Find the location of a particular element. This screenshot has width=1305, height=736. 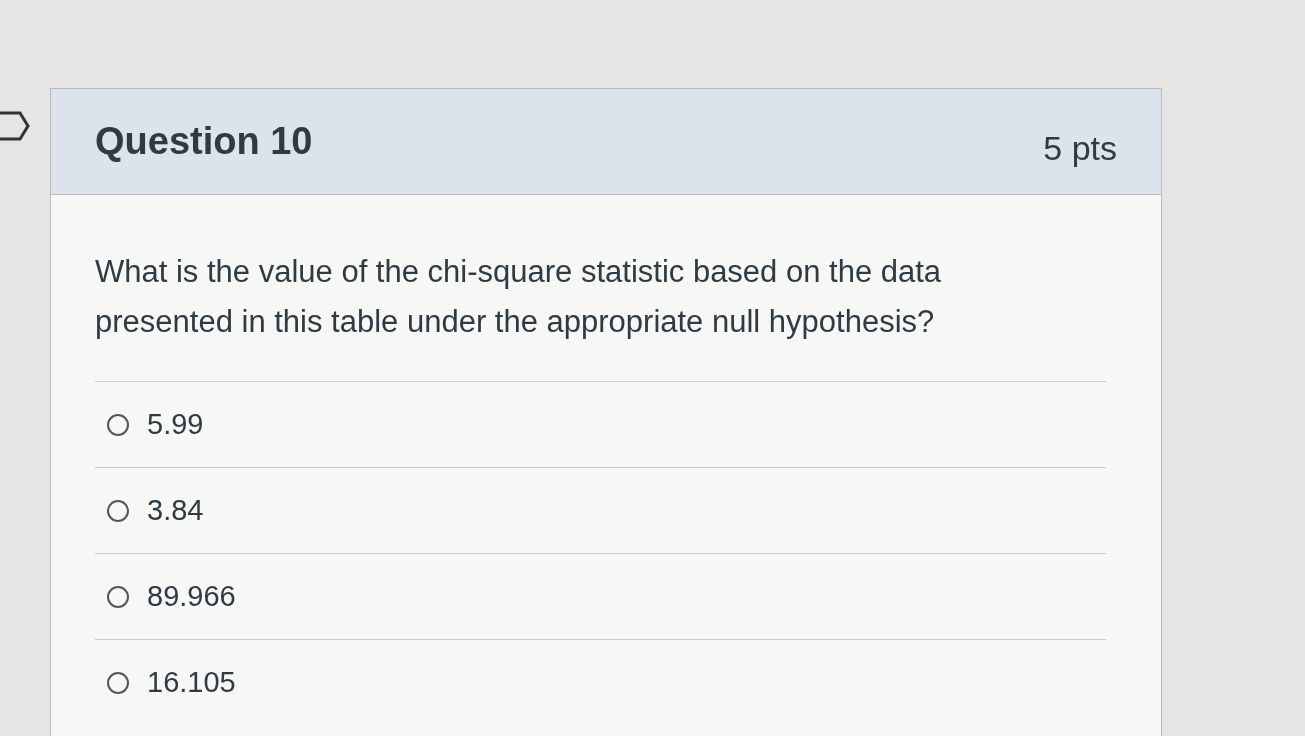

question-text: What is the value of the chi-square statistic based on the data presented in this table under the appropriate null hypothesis? is located at coordinates (519, 297).